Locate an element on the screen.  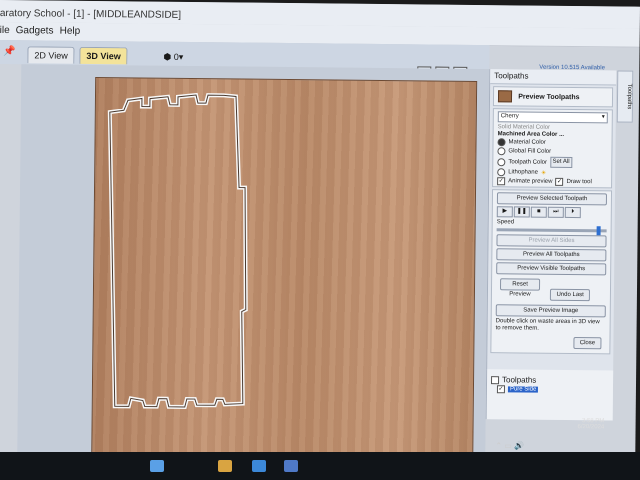
animate-preview-label: Animate preview is located at coordinates (530, 181).